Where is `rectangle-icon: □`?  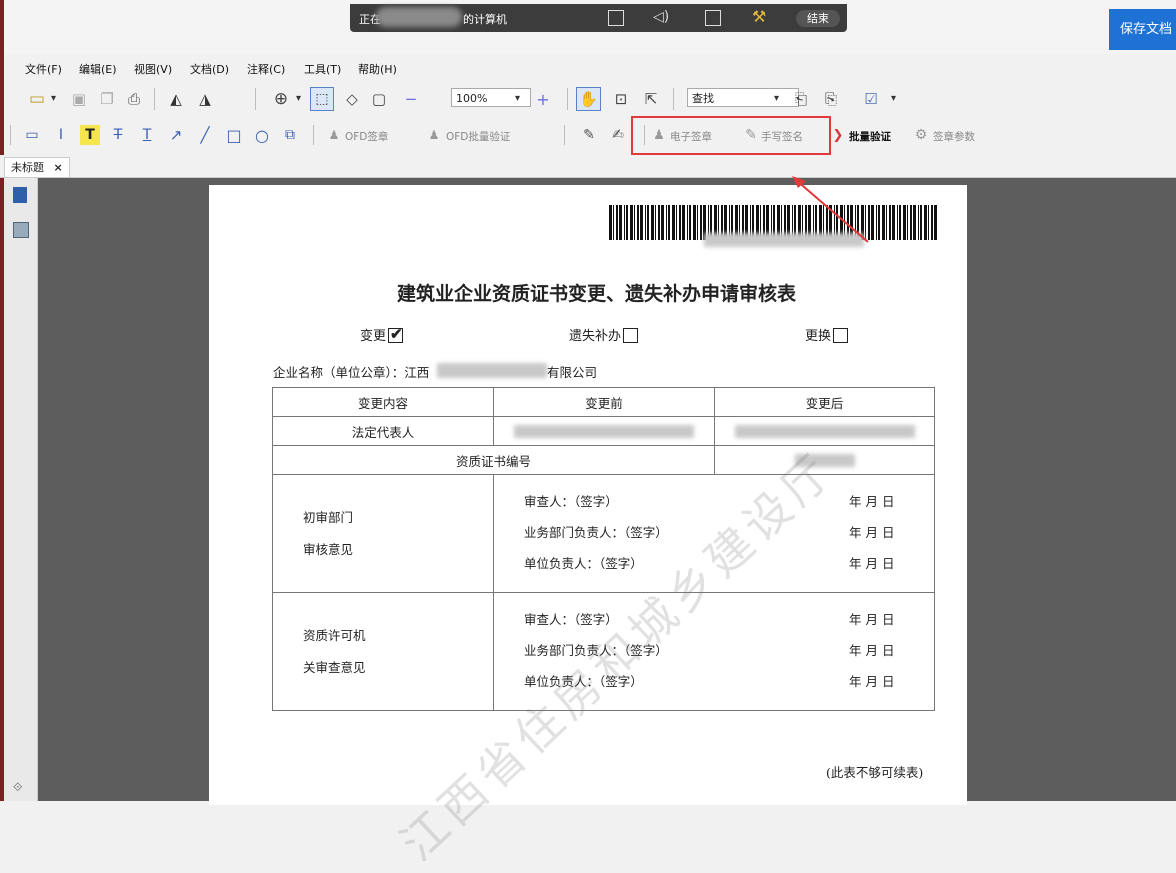 rectangle-icon: □ is located at coordinates (234, 135).